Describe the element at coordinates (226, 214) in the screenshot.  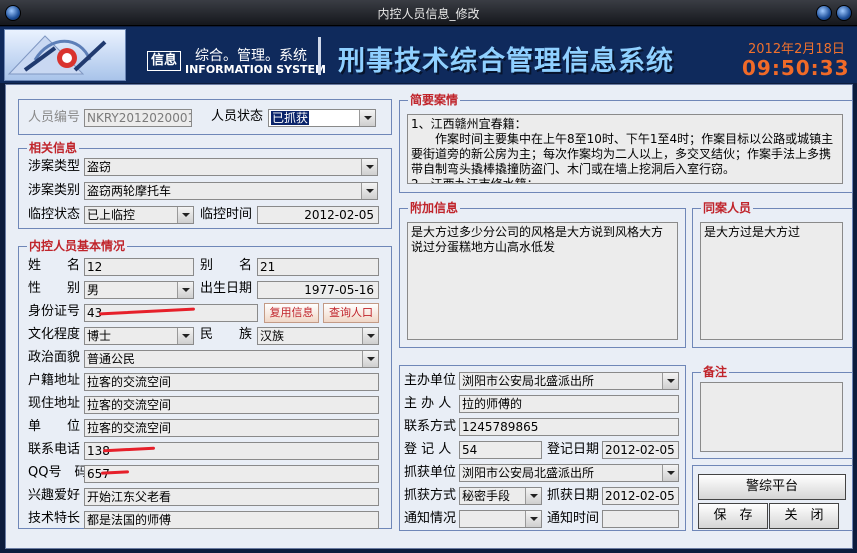
I see `ctrl-time-label: 临控时间` at that location.